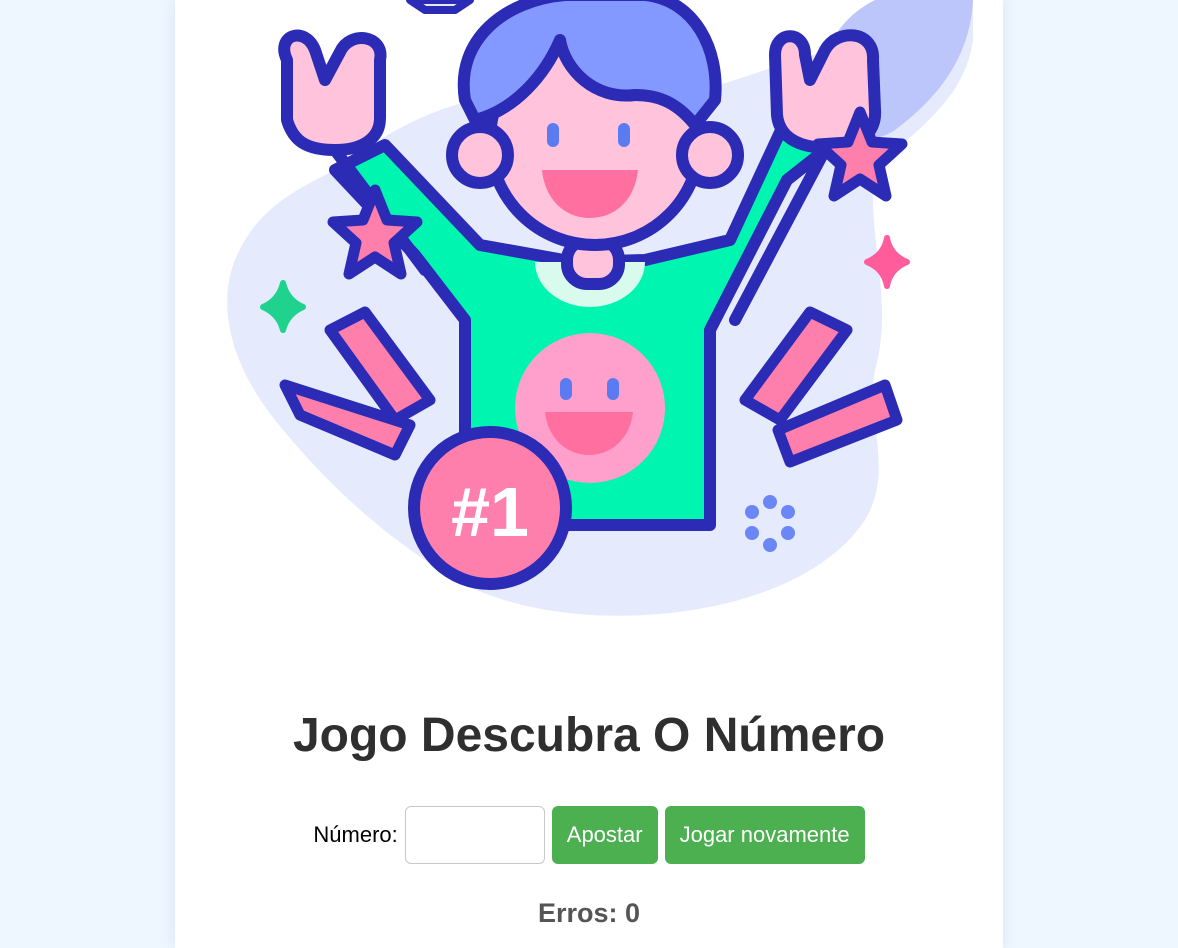  What do you see at coordinates (474, 835) in the screenshot?
I see `number-input` at bounding box center [474, 835].